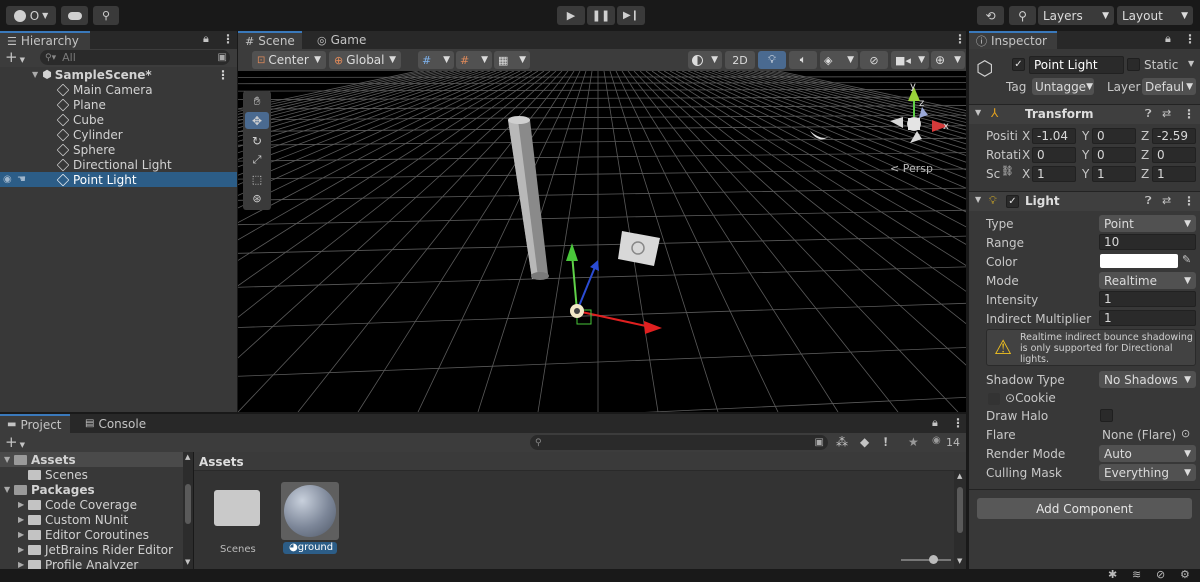 This screenshot has height=582, width=1200. I want to click on mode-2d-button: 2D, so click(740, 60).